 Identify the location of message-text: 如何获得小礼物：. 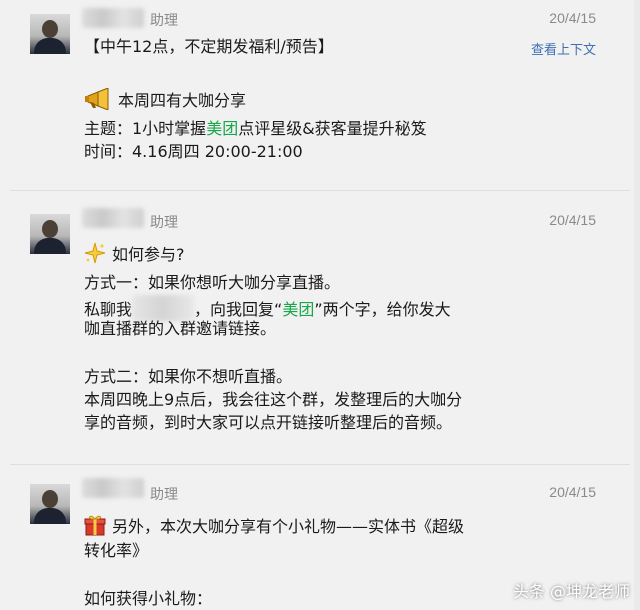
(148, 598).